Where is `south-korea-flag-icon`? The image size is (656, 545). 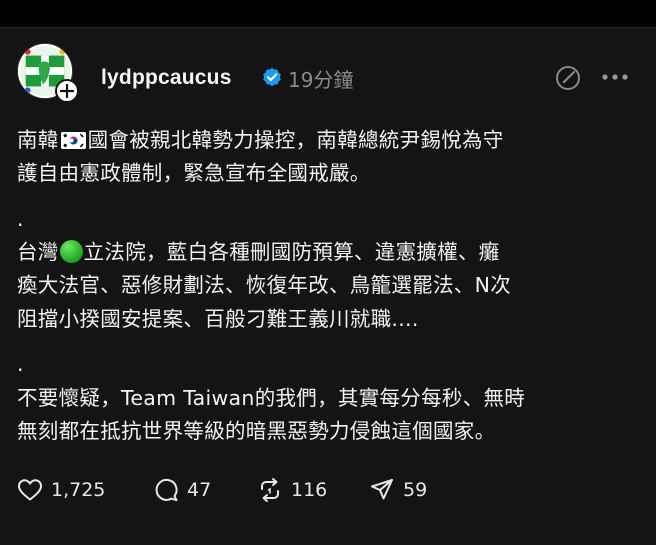
south-korea-flag-icon is located at coordinates (73, 140).